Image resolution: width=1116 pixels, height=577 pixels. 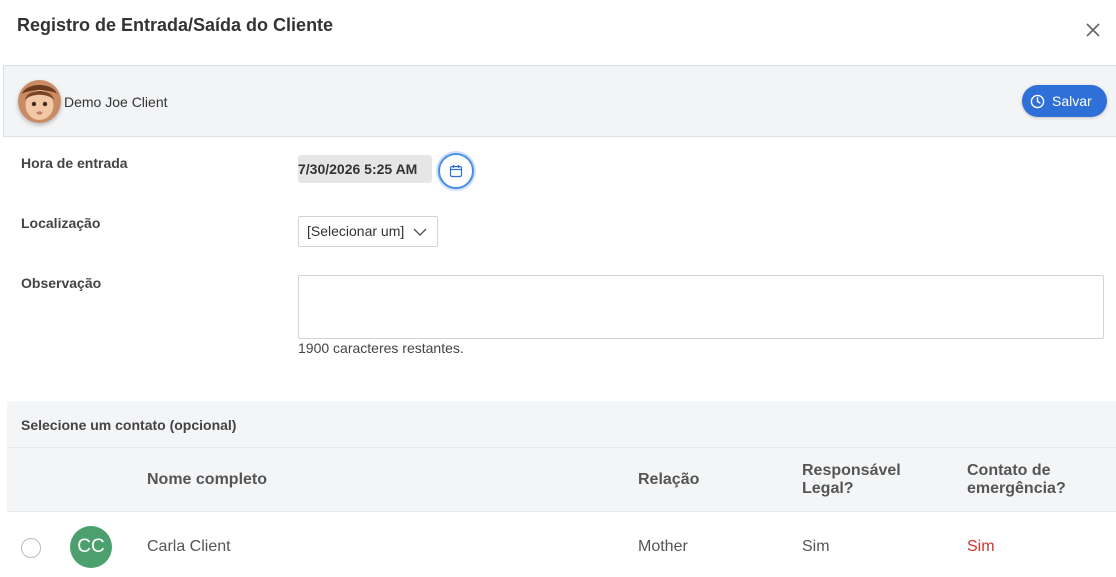 I want to click on location-label: Localização, so click(x=61, y=223).